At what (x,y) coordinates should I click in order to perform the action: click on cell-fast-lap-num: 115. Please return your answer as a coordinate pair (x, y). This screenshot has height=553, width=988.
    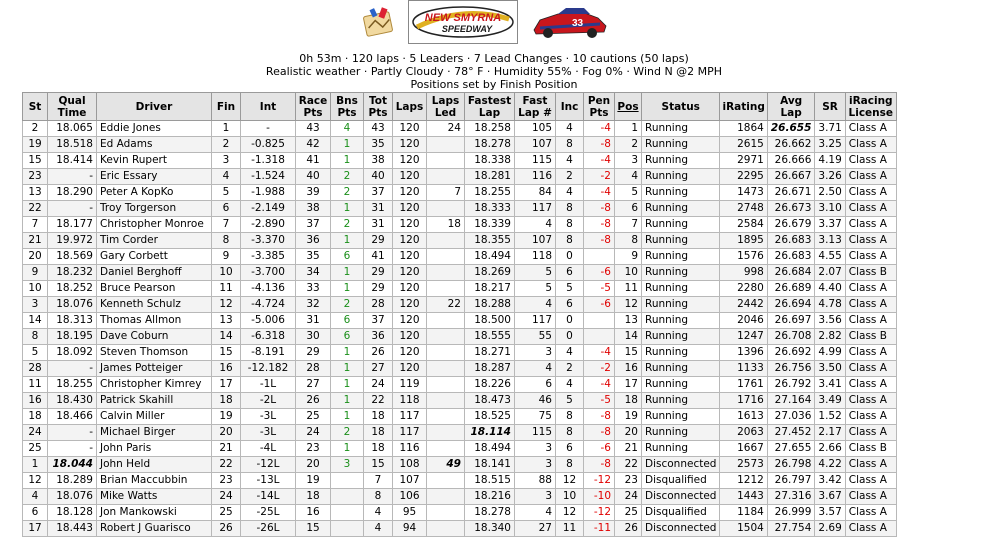
    Looking at the image, I should click on (535, 432).